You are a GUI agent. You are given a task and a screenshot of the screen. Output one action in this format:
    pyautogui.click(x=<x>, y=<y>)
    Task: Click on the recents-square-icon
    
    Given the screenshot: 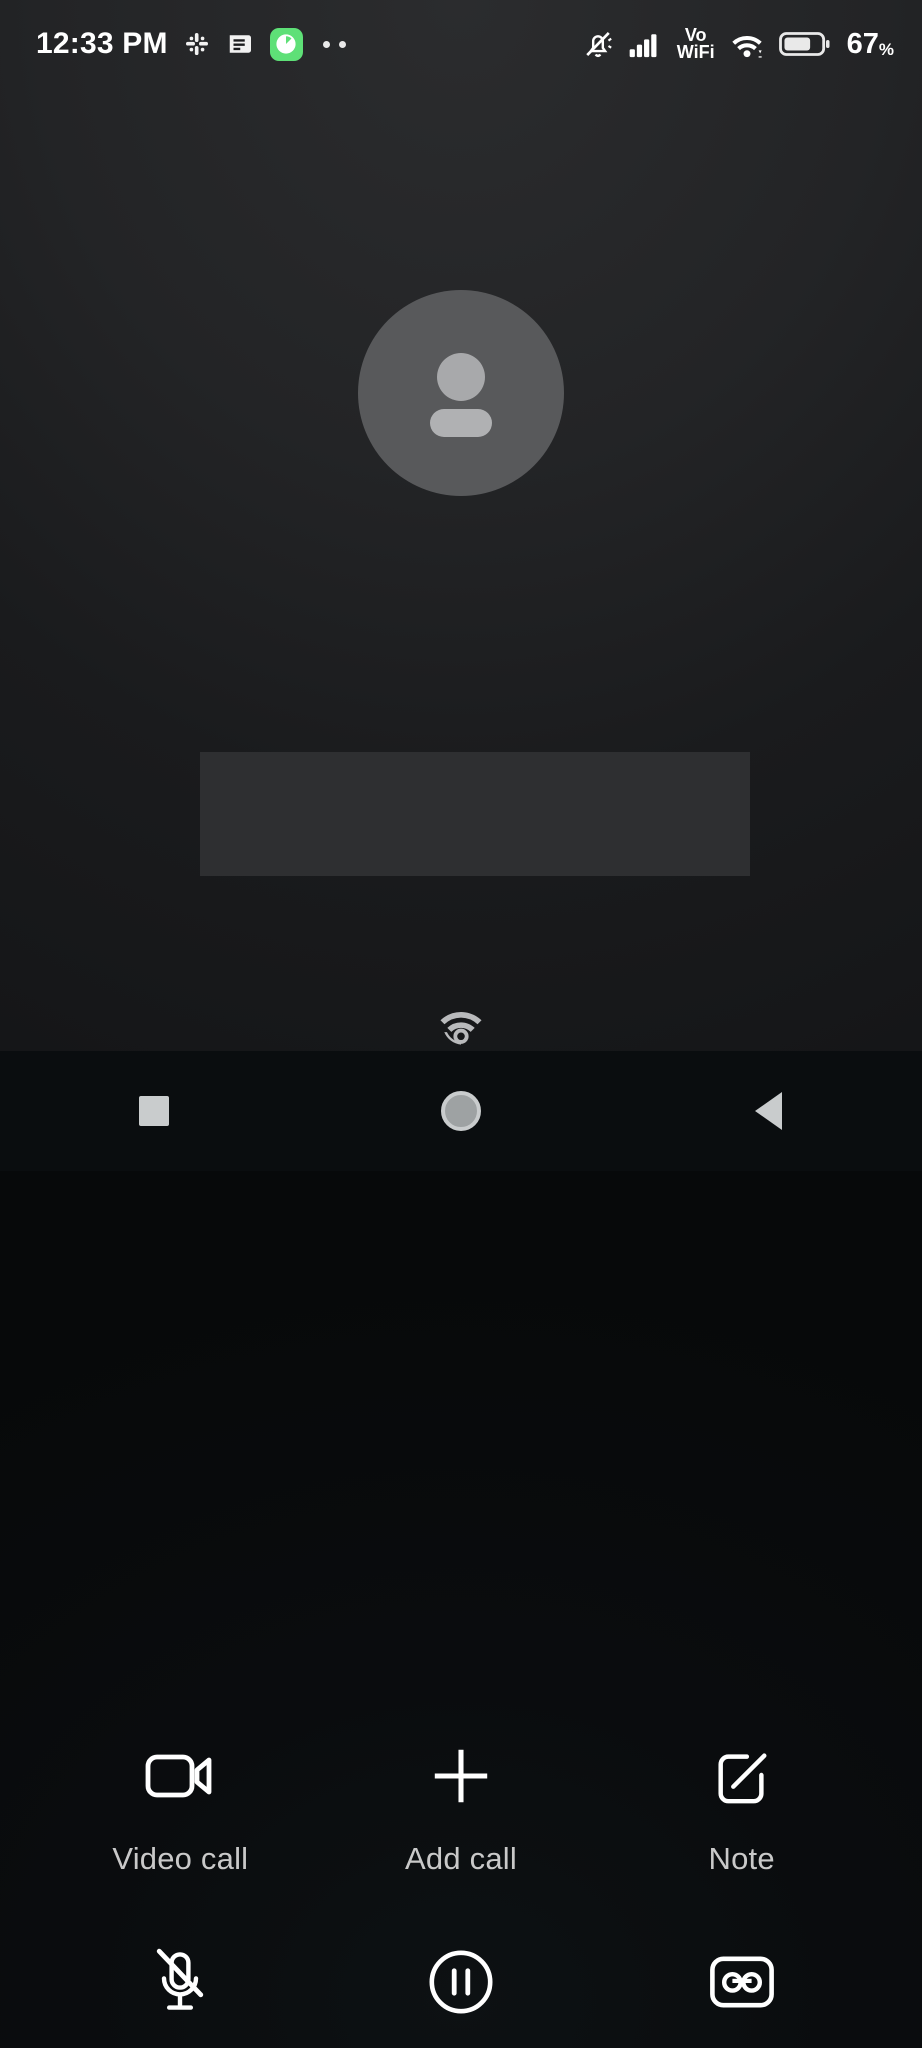 What is the action you would take?
    pyautogui.click(x=153, y=1111)
    